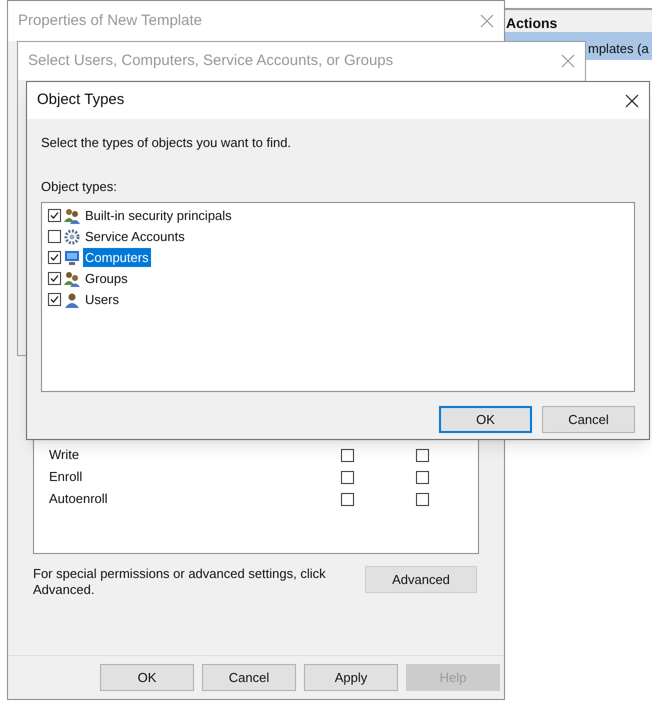 The width and height of the screenshot is (652, 703). Describe the element at coordinates (80, 100) in the screenshot. I see `window-title: Object Types` at that location.